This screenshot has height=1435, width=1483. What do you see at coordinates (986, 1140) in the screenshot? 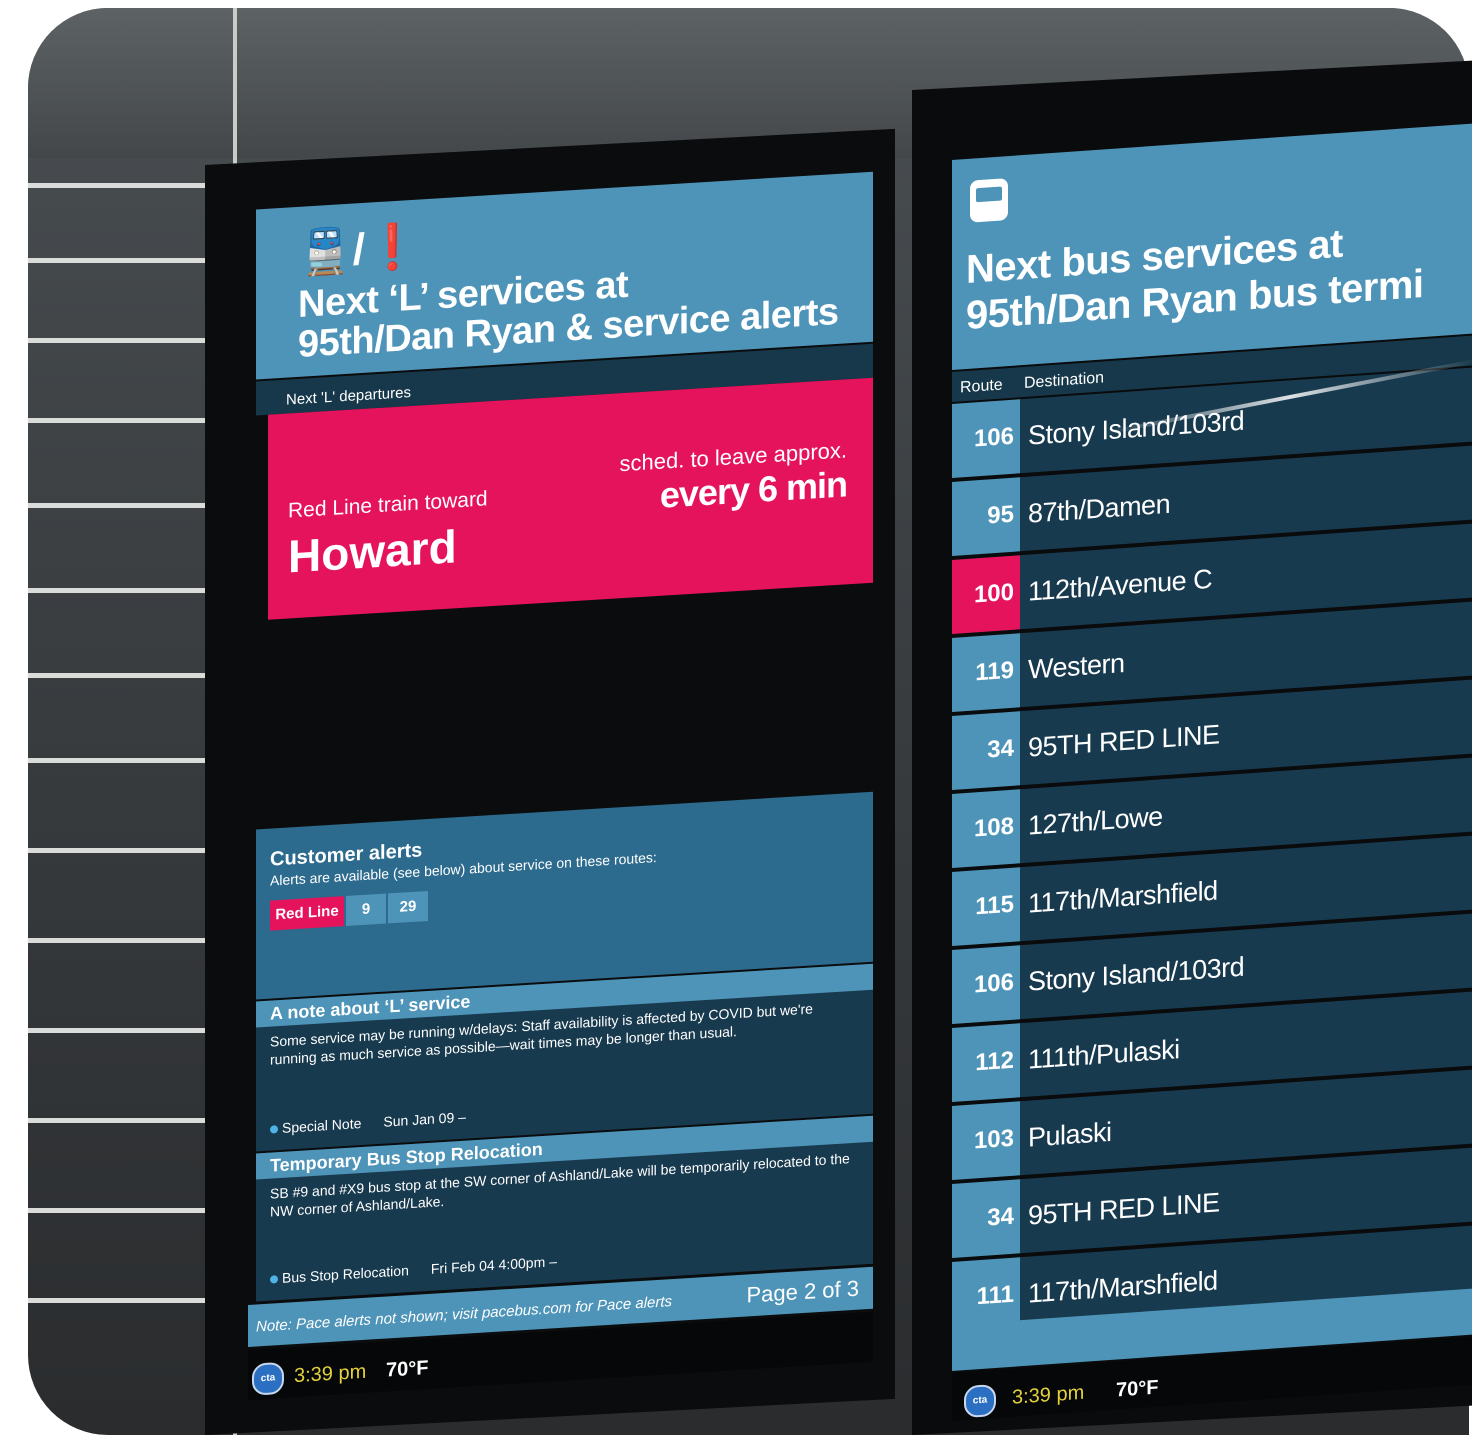
I see `route-number: 103` at bounding box center [986, 1140].